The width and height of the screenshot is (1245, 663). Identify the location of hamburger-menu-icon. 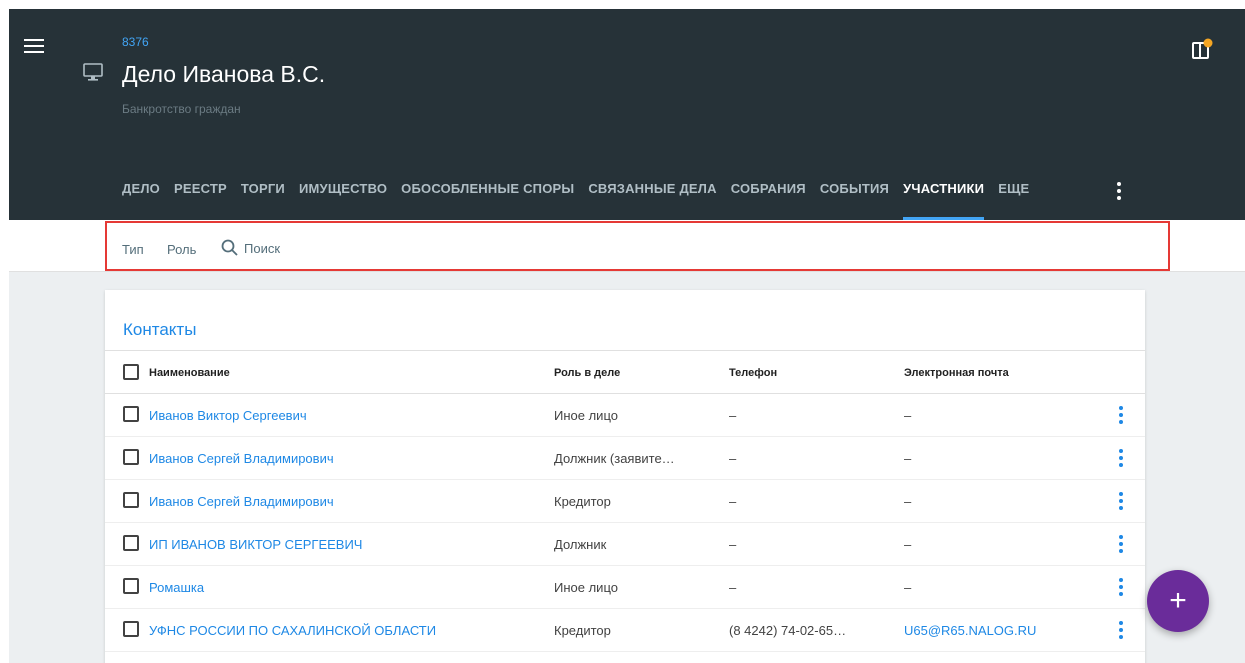
(34, 47).